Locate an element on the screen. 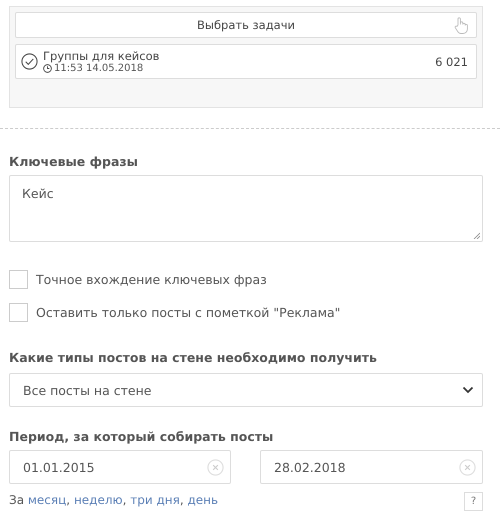 This screenshot has width=500, height=521. resize-grip-icon is located at coordinates (476, 235).